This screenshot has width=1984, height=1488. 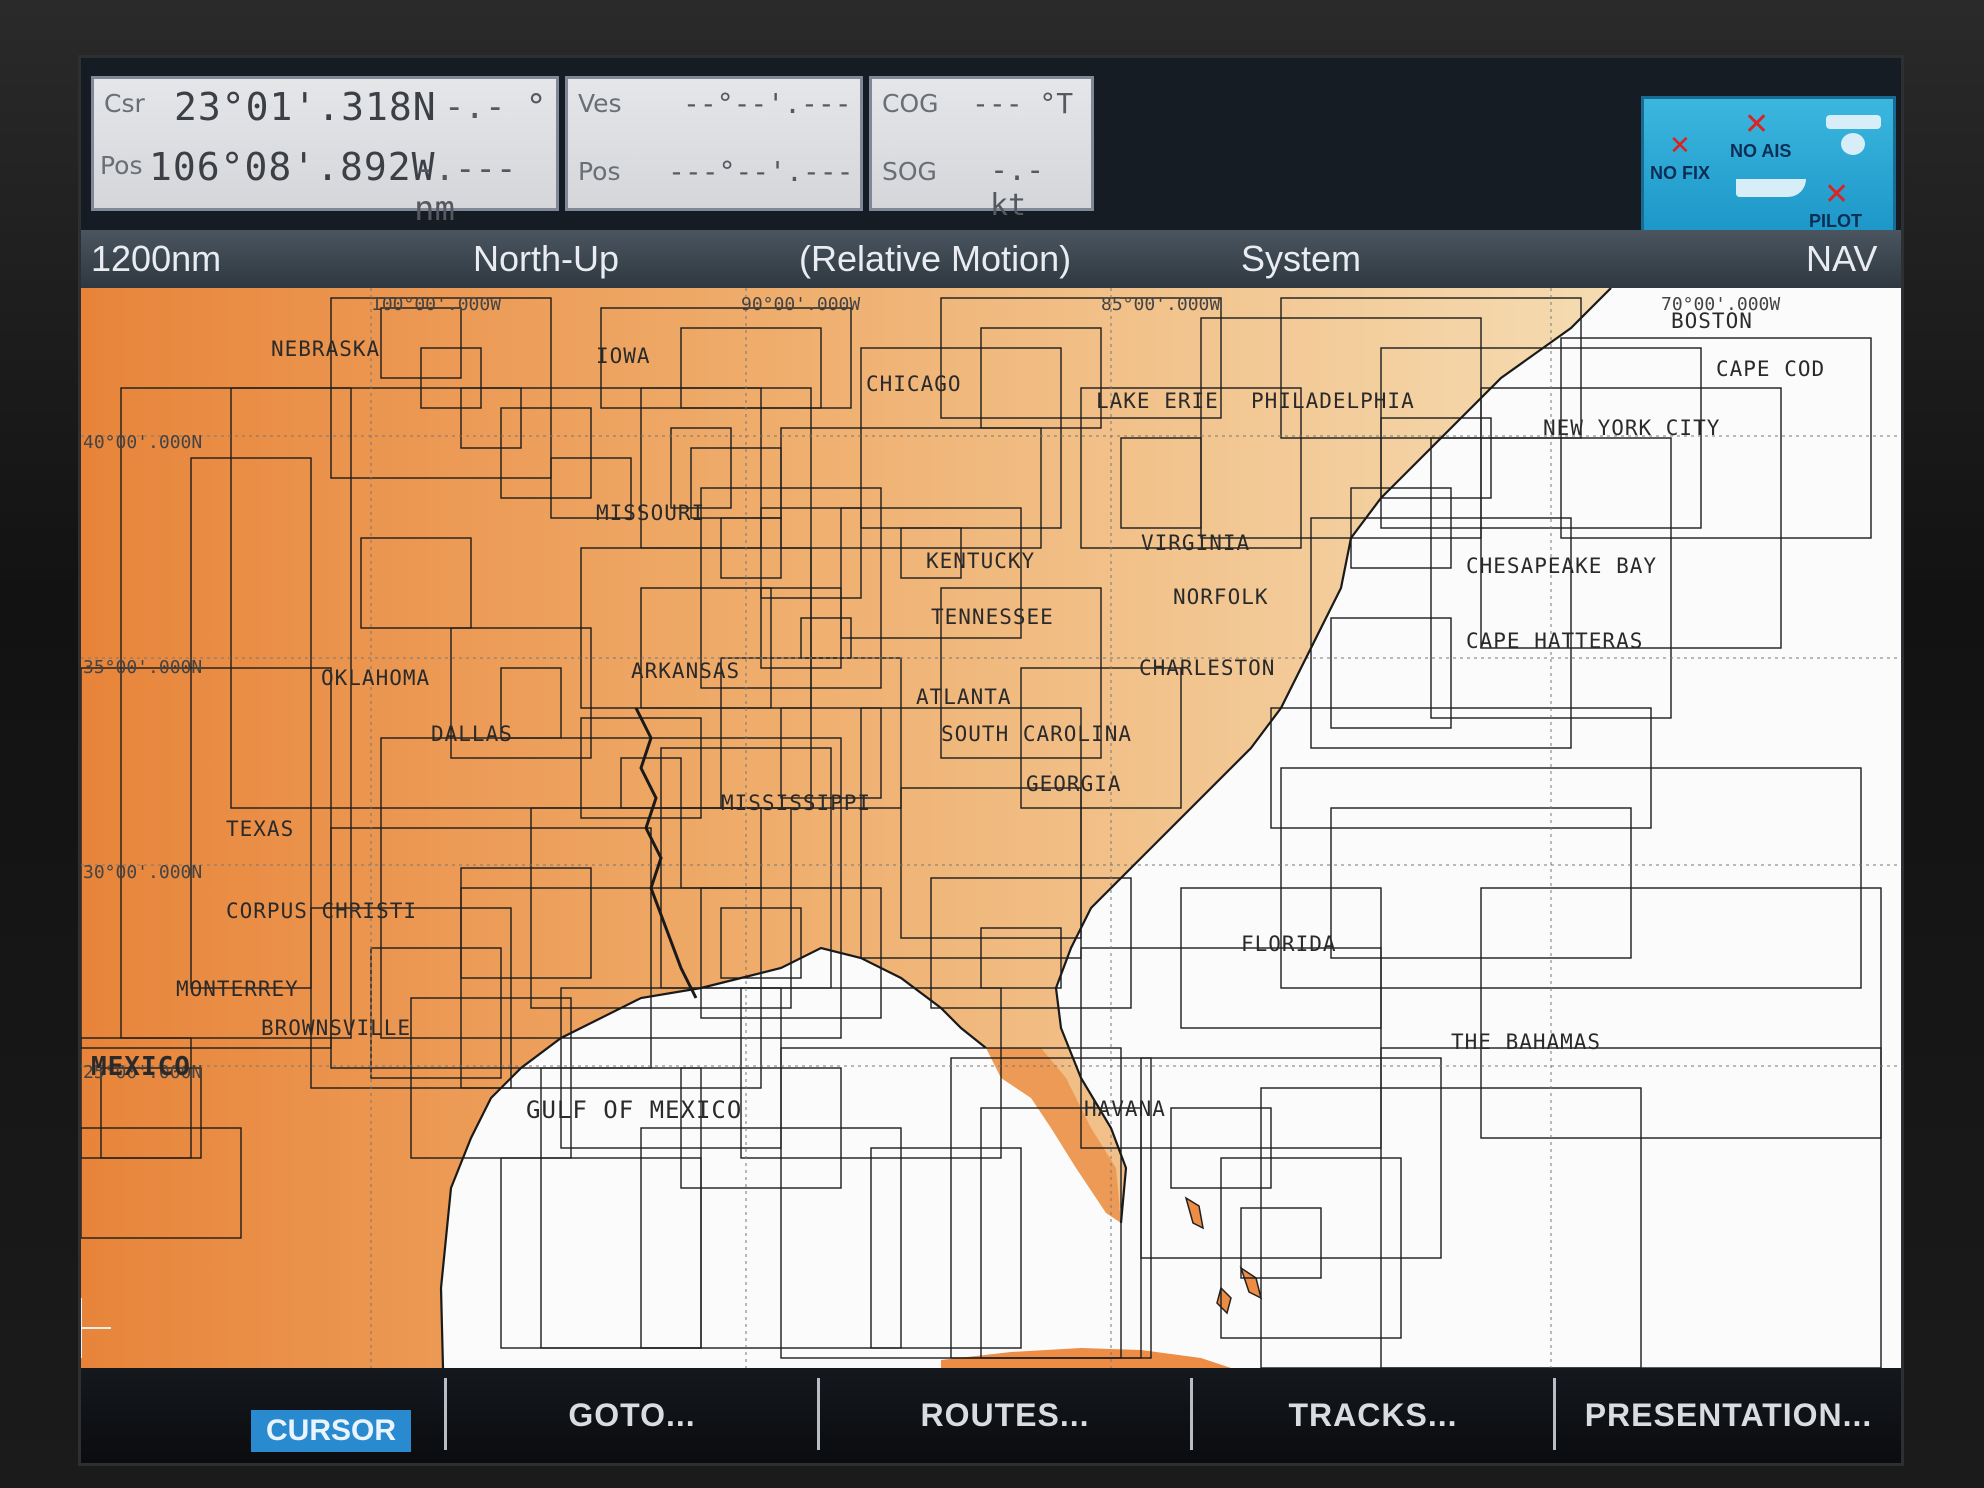 What do you see at coordinates (1680, 173) in the screenshot?
I see `no-fix-status: NO FIX` at bounding box center [1680, 173].